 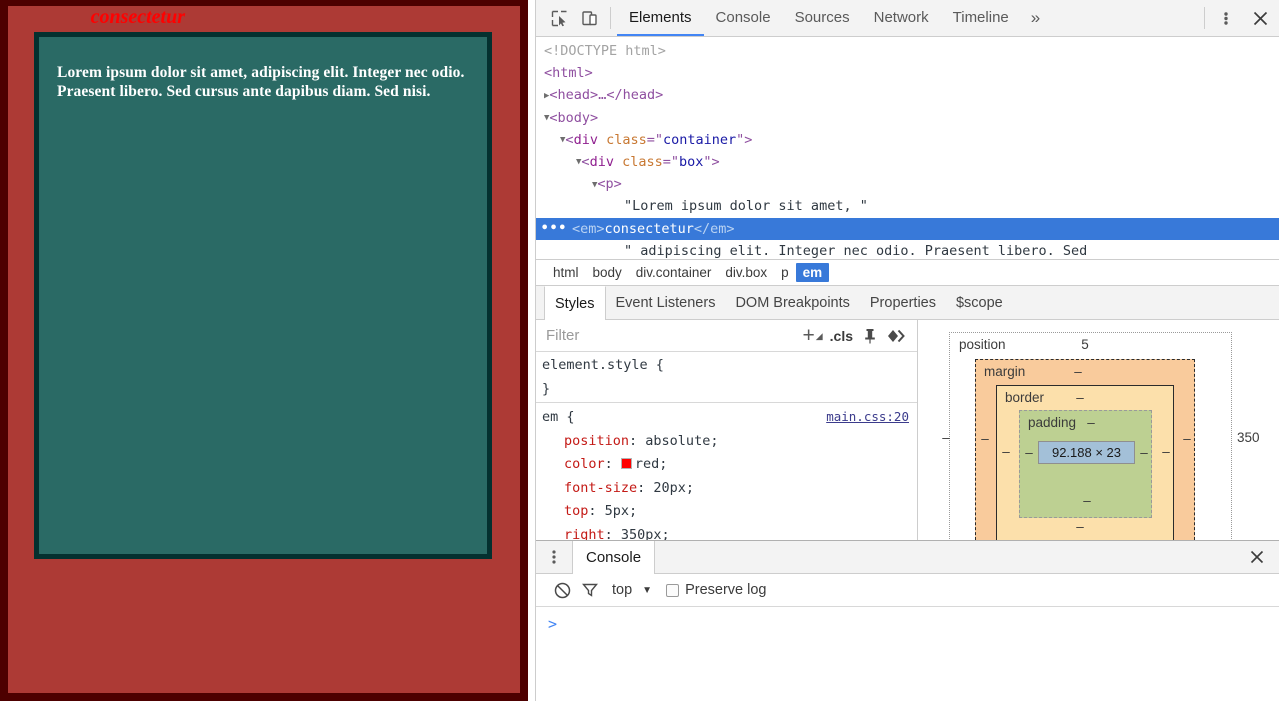 I want to click on rule-selector: em {, so click(x=558, y=418).